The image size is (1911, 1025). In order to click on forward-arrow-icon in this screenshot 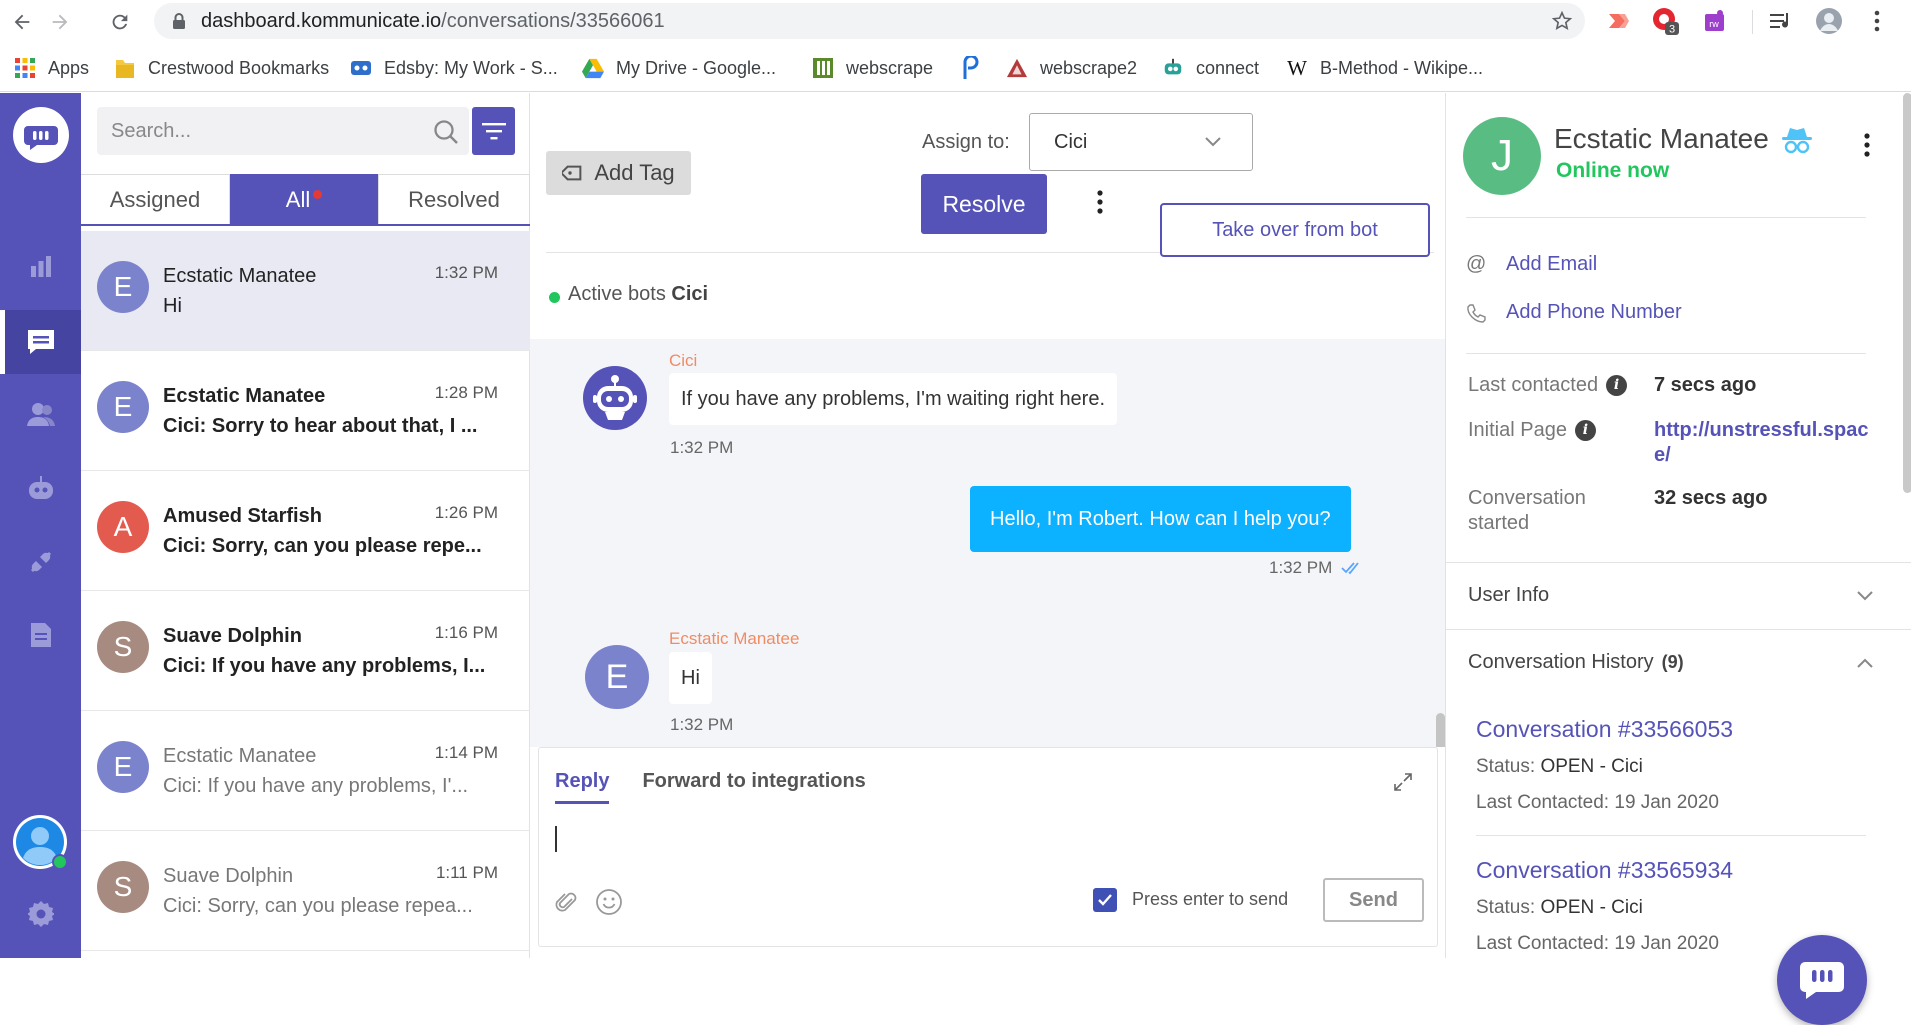, I will do `click(60, 22)`.